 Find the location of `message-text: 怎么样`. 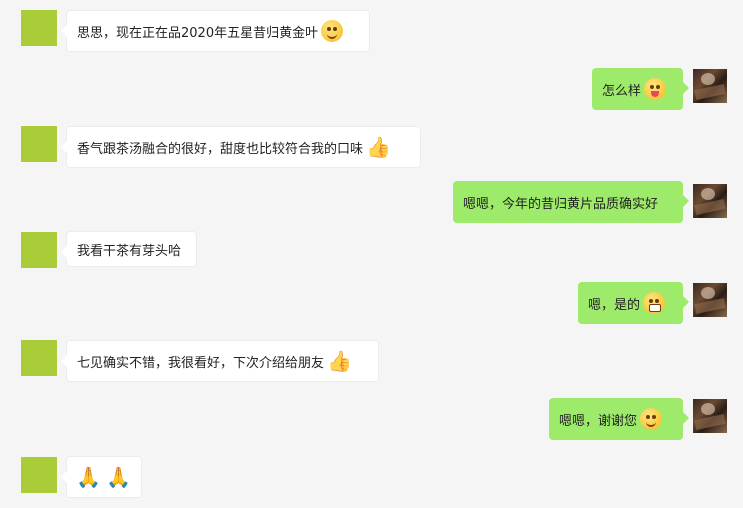

message-text: 怎么样 is located at coordinates (622, 91).